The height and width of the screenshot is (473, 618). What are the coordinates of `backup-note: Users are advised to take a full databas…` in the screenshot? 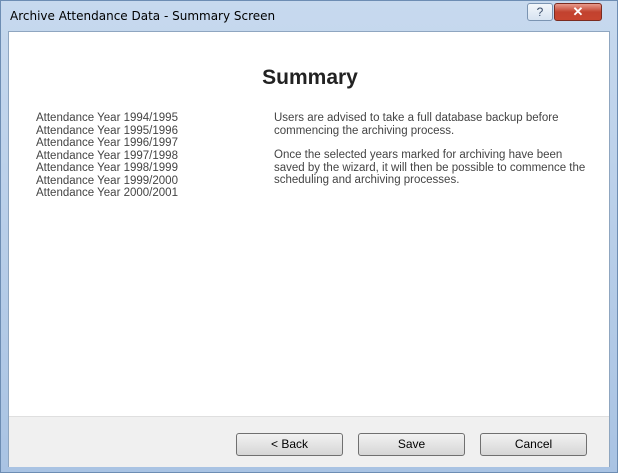 It's located at (416, 124).